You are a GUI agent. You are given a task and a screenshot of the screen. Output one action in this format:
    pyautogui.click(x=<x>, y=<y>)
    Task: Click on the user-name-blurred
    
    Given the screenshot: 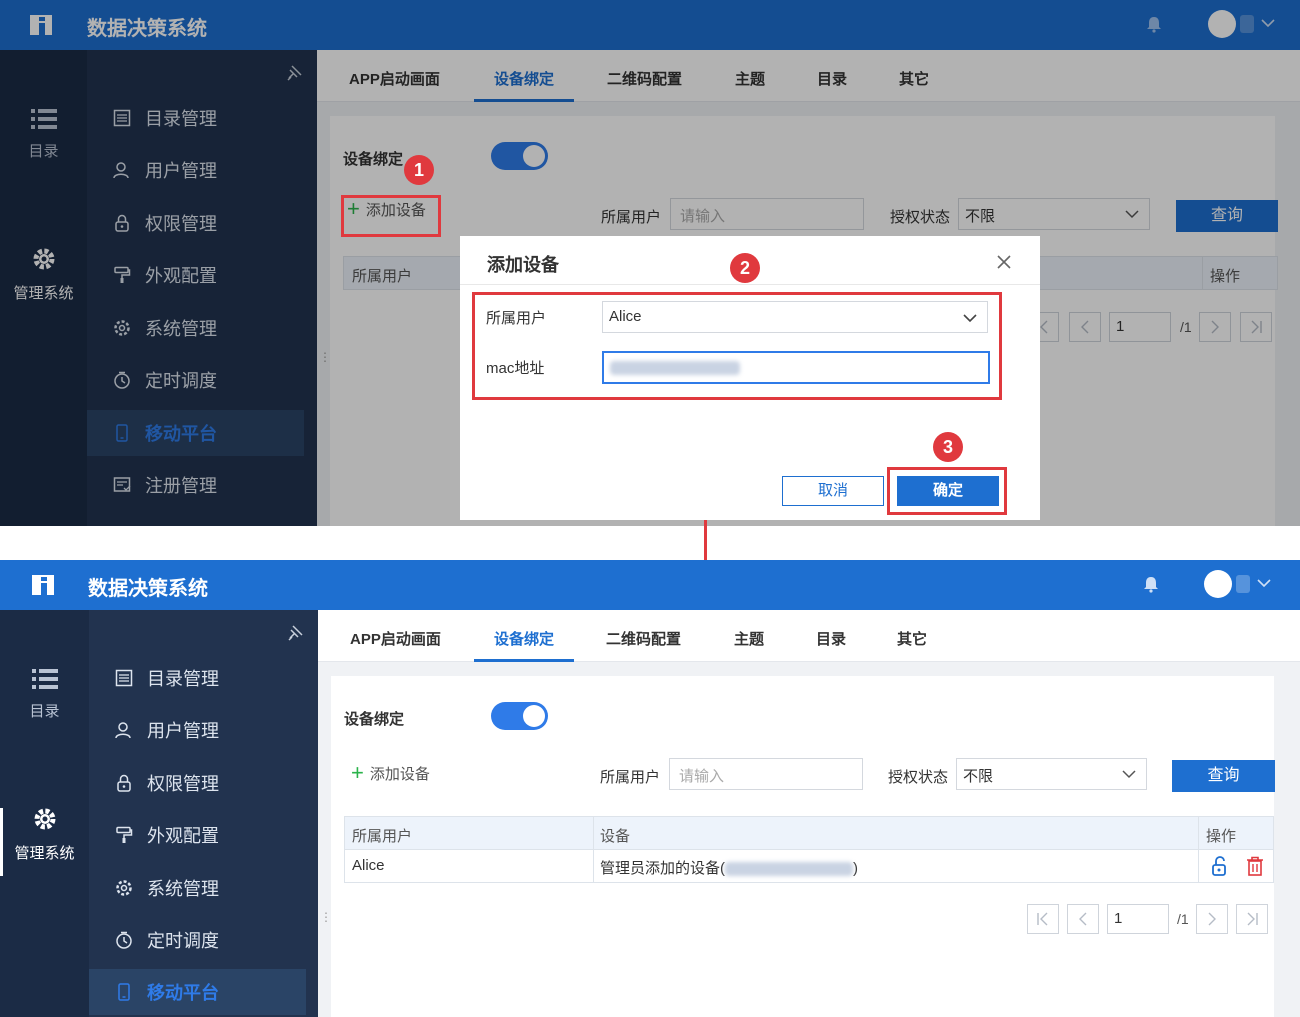 What is the action you would take?
    pyautogui.click(x=1243, y=584)
    